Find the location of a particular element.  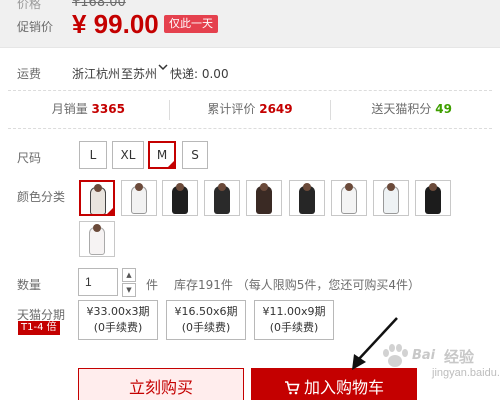

installment-option: ¥33.00x3期 (0手续费) is located at coordinates (118, 320).